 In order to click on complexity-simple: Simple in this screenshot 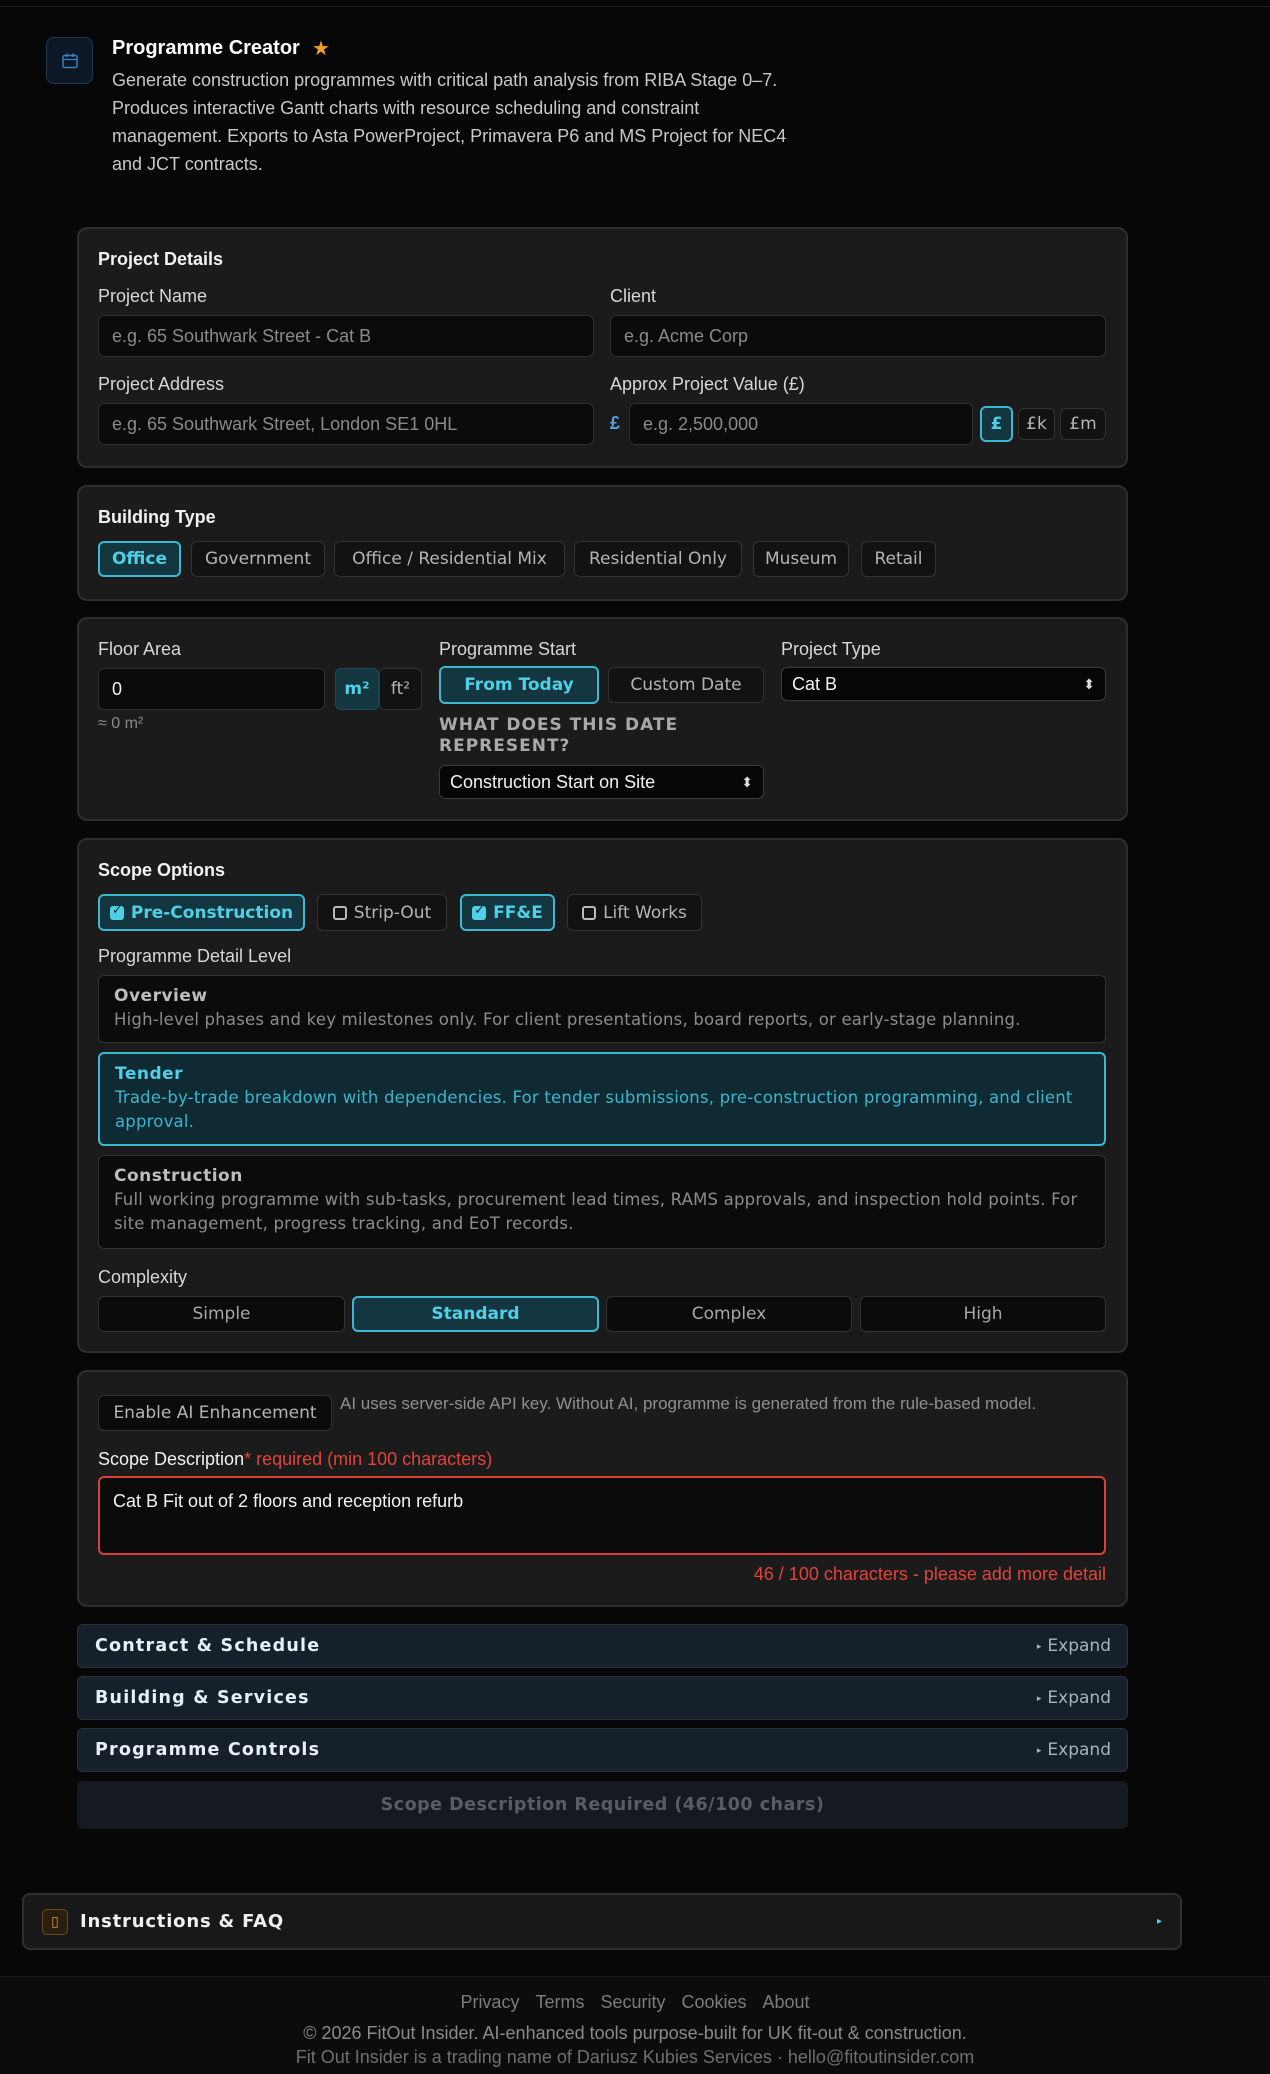, I will do `click(221, 1314)`.